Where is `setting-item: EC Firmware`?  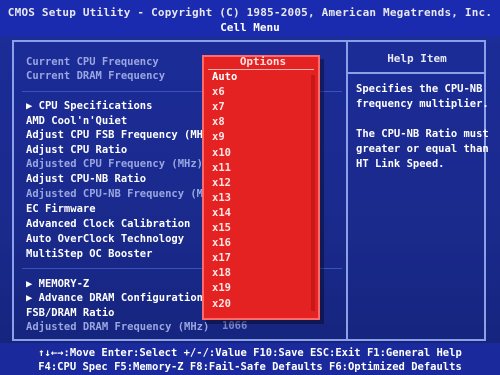
setting-item: EC Firmware is located at coordinates (61, 209).